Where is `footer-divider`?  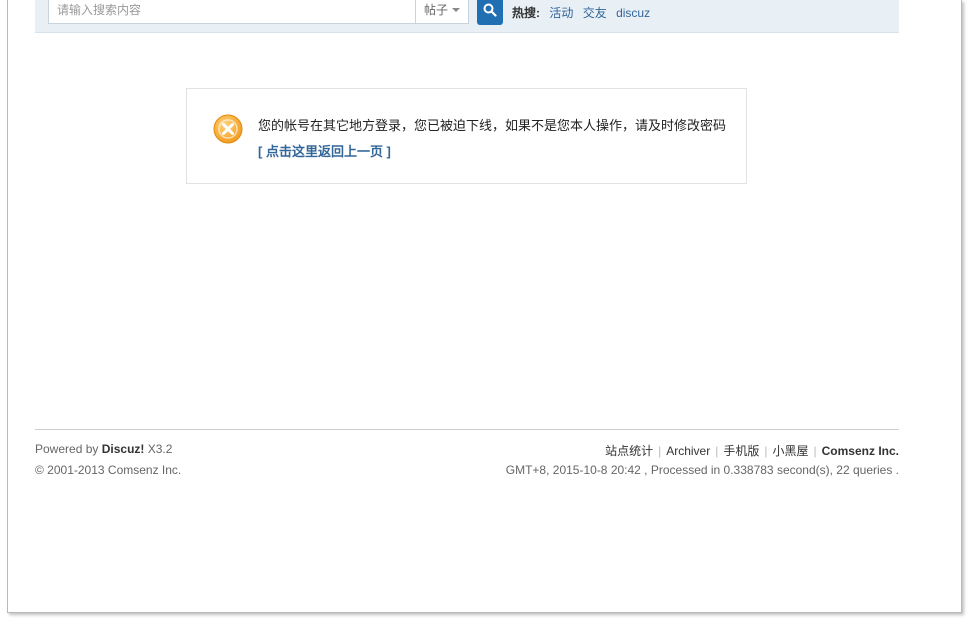
footer-divider is located at coordinates (467, 429).